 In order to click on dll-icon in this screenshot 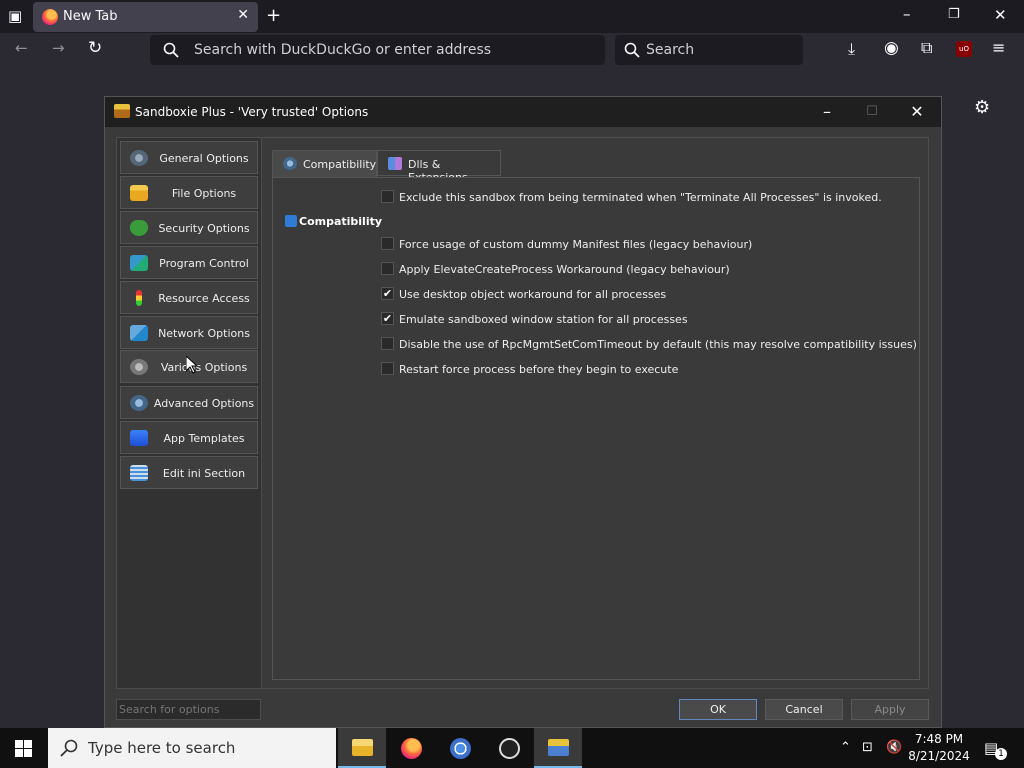, I will do `click(395, 163)`.